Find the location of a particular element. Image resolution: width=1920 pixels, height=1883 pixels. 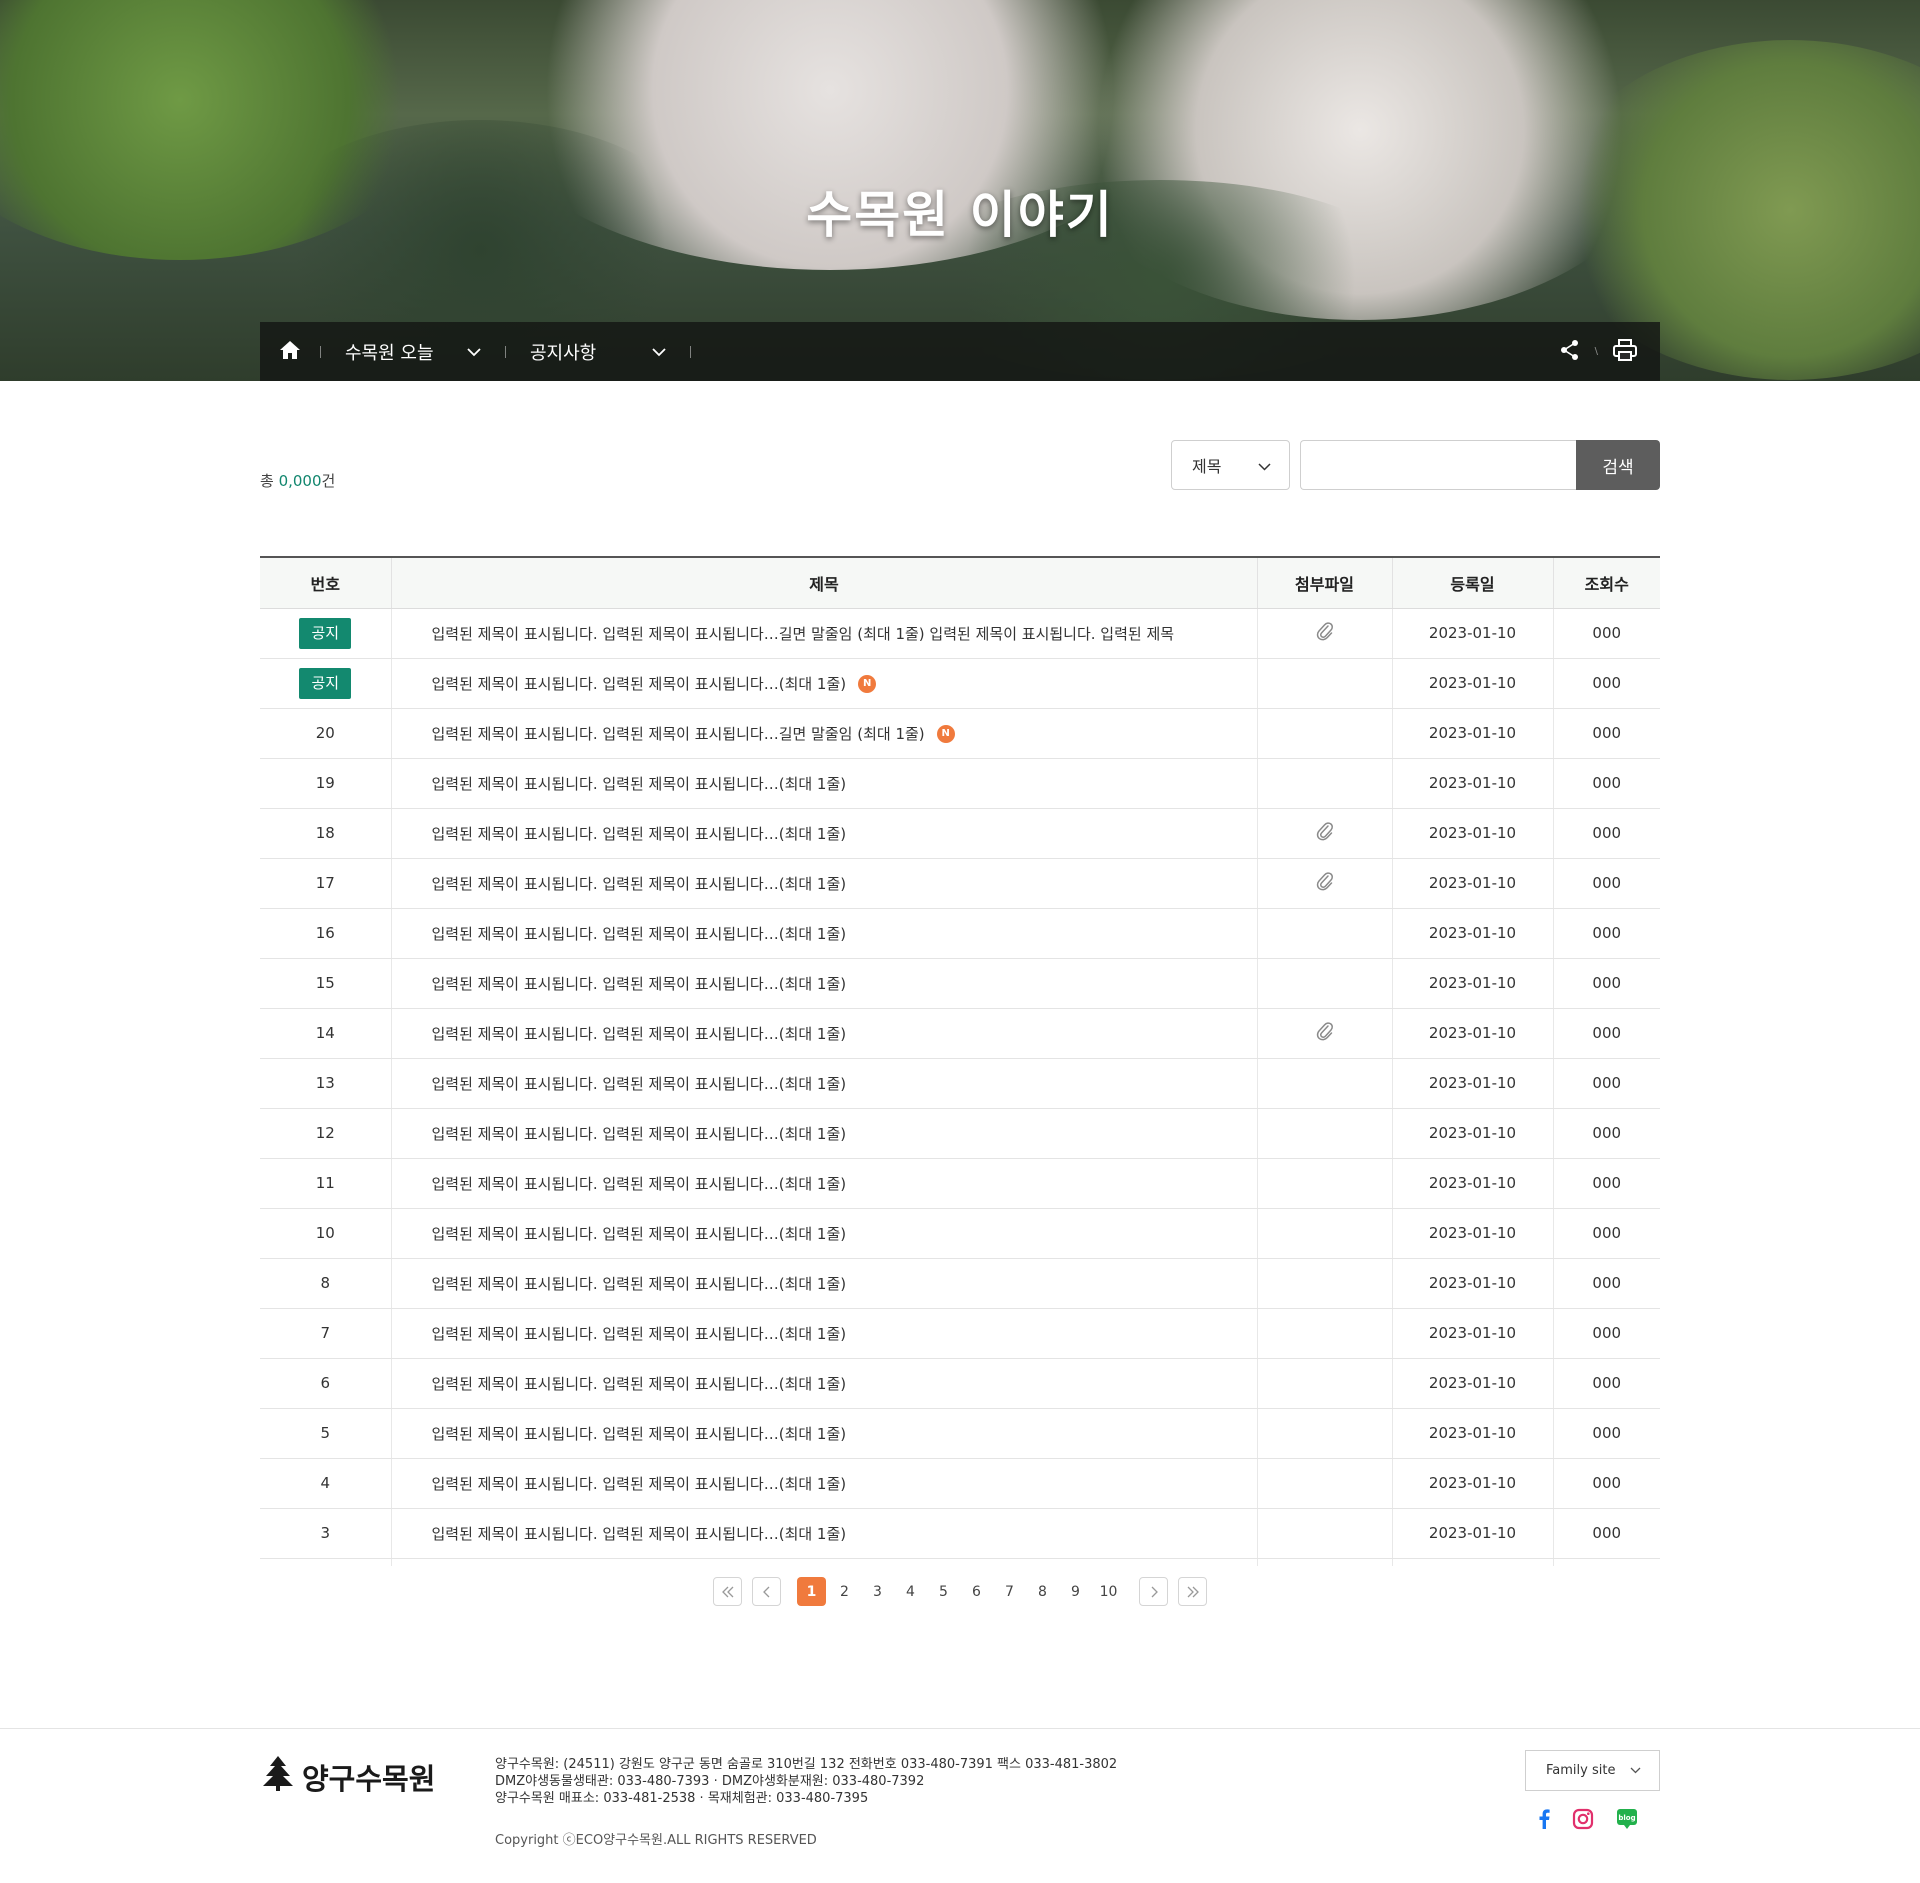

nav-depth2-dropdown: 공지사항 is located at coordinates (598, 351).